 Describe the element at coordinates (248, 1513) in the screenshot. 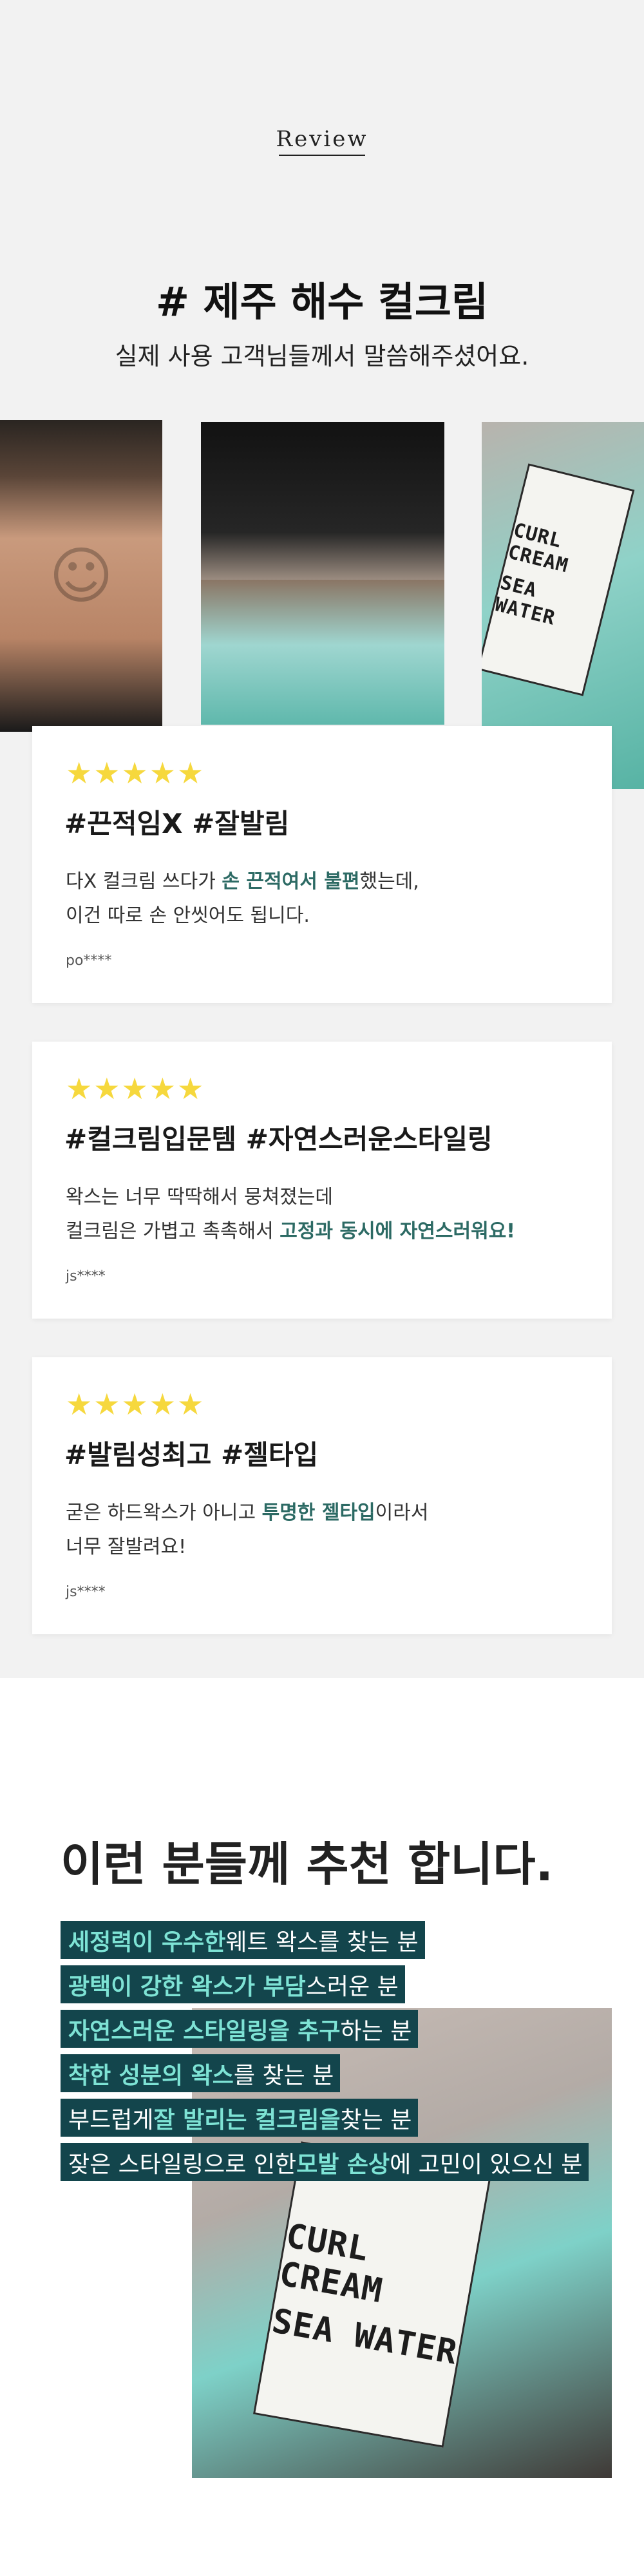

I see `review-text-line: 굳은 하드왁스가 아니고 투명한 젤타입이라서` at that location.